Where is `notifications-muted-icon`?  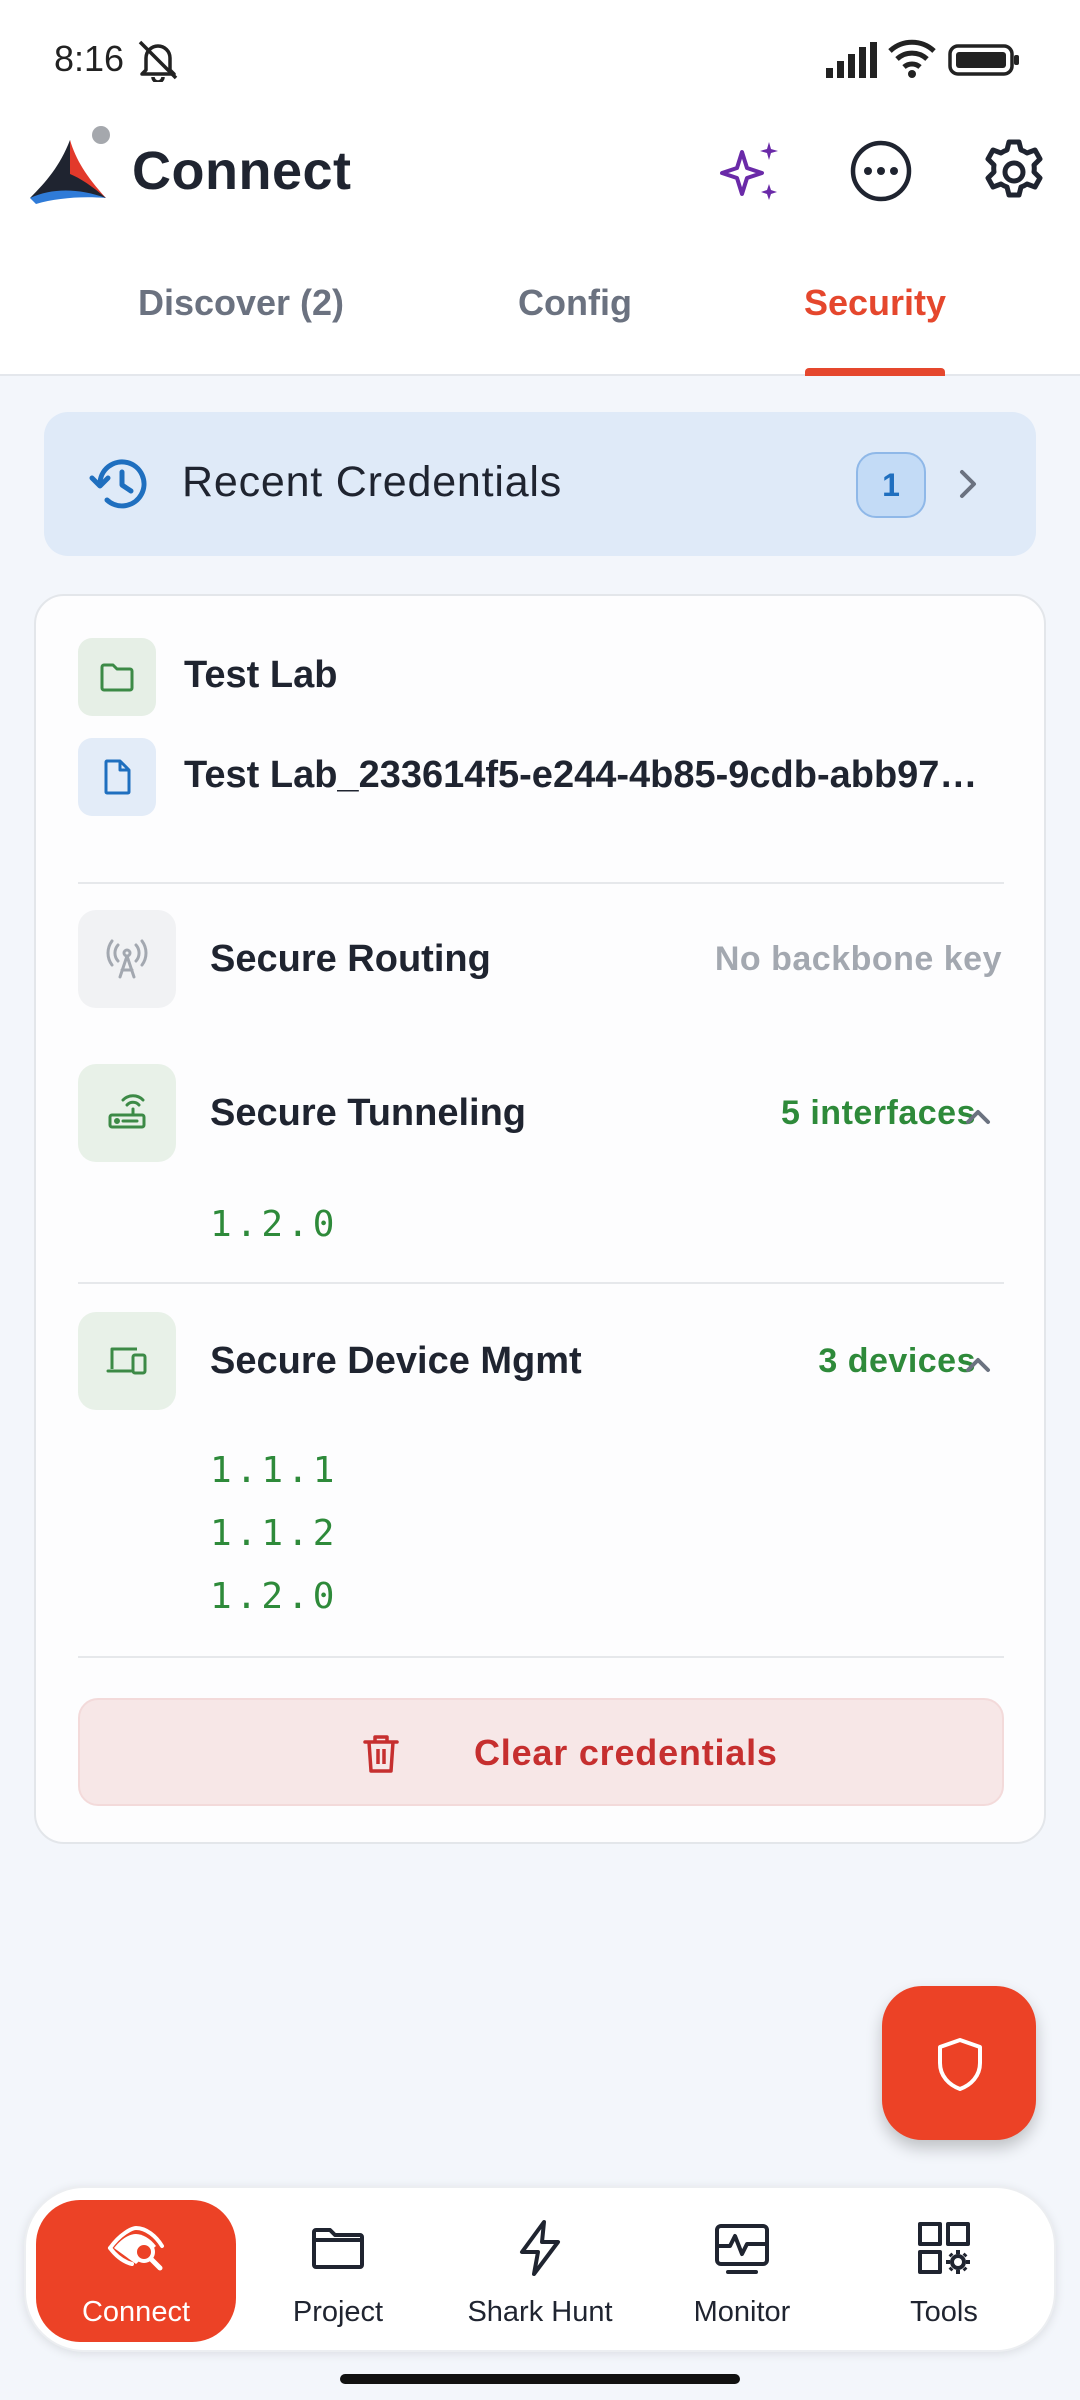 notifications-muted-icon is located at coordinates (158, 61).